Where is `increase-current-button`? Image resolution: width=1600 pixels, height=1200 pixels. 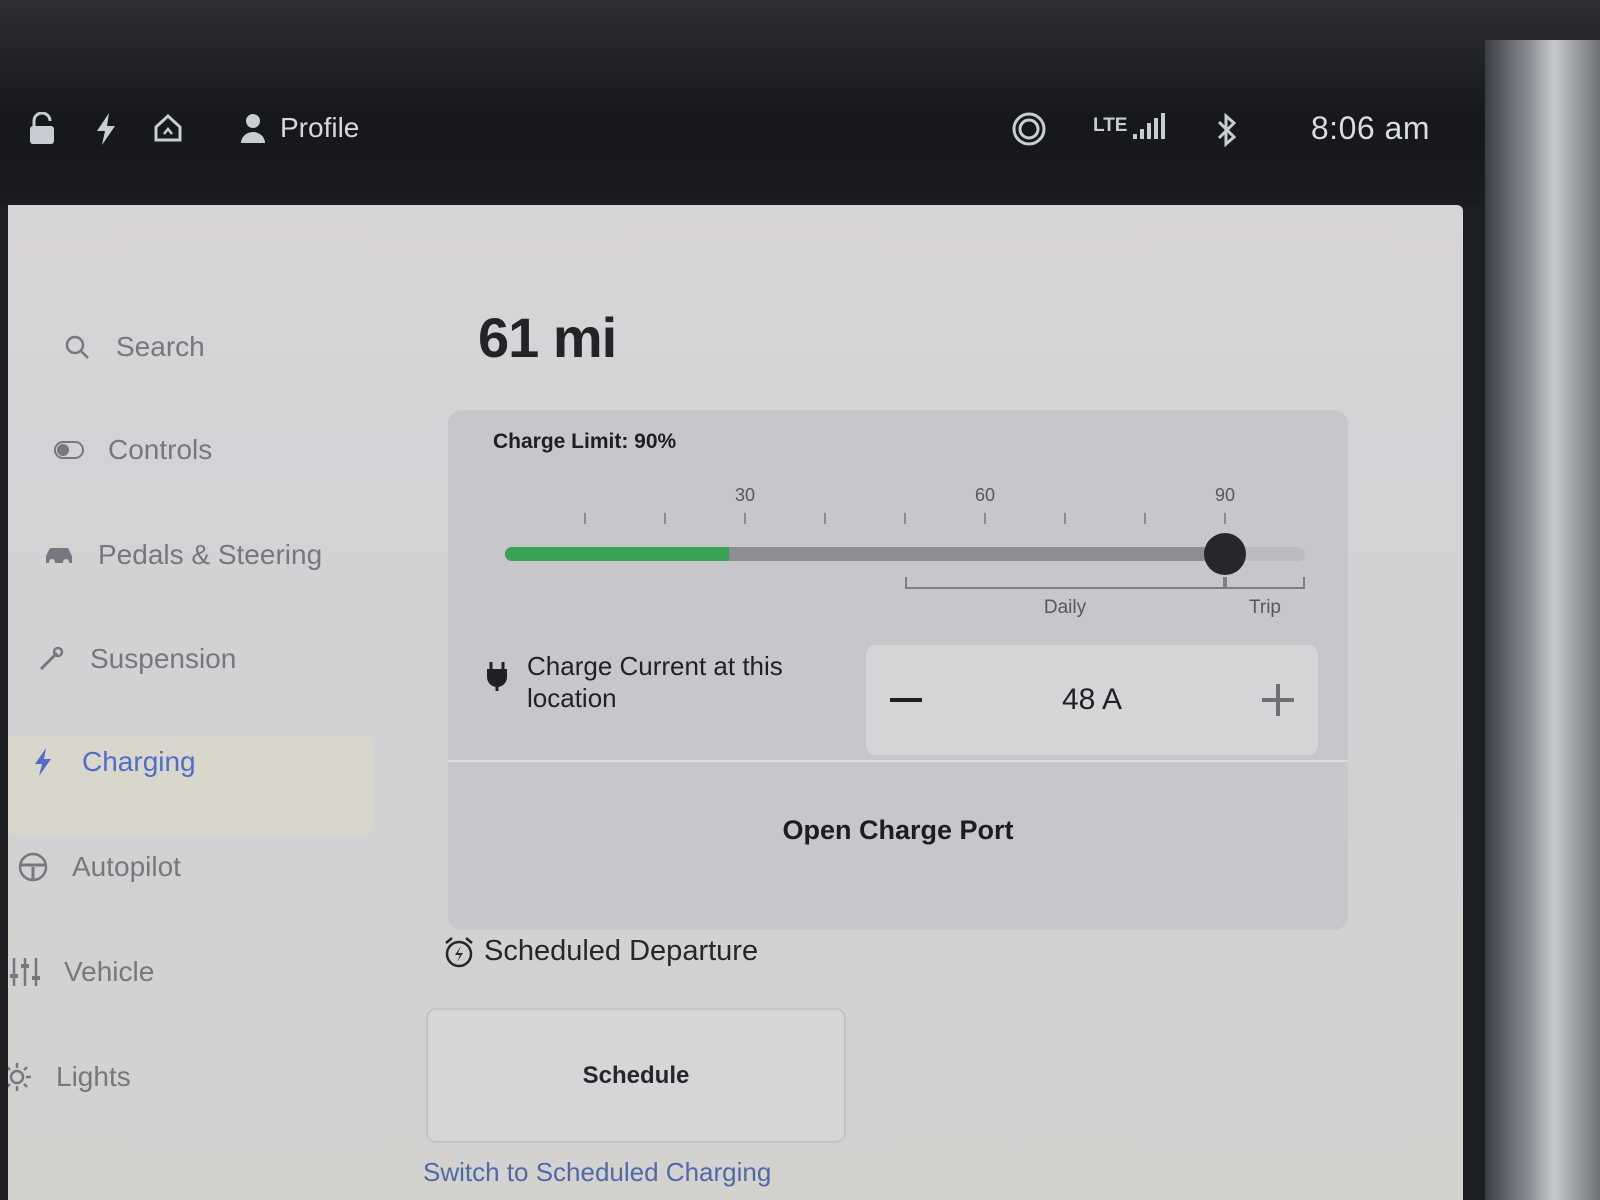
increase-current-button is located at coordinates (1278, 700).